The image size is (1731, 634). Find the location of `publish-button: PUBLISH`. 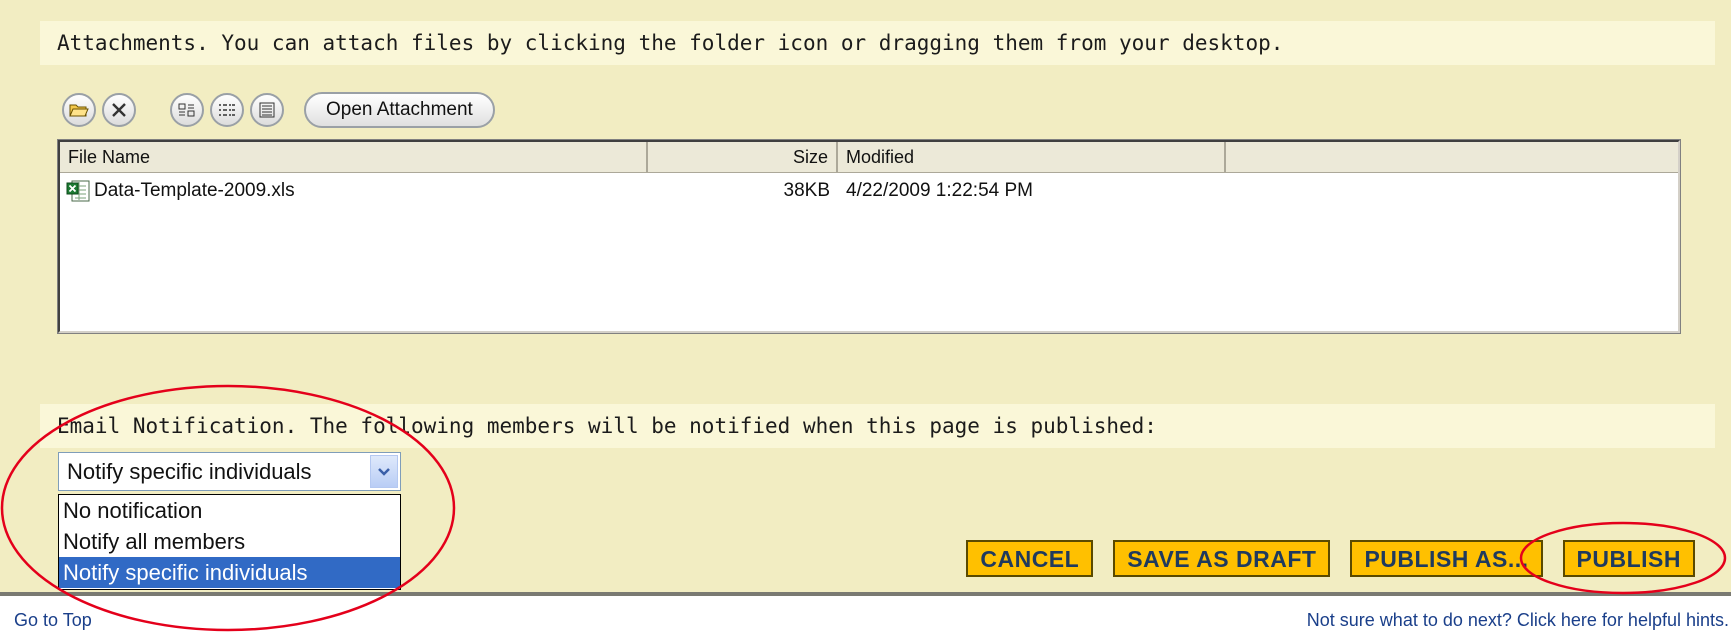

publish-button: PUBLISH is located at coordinates (1628, 558).